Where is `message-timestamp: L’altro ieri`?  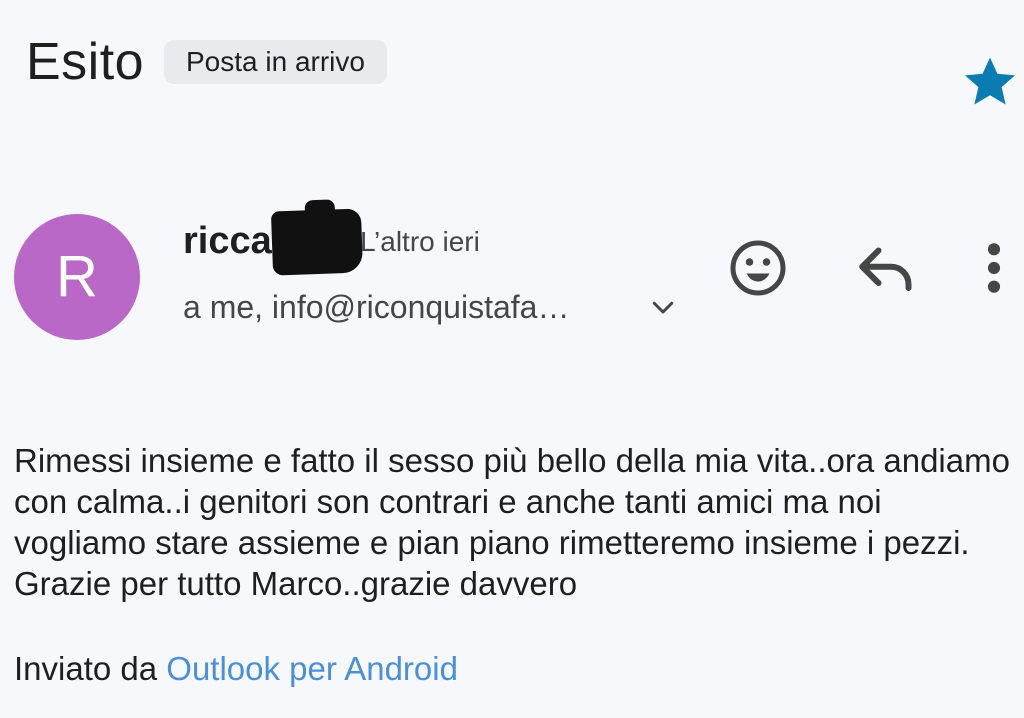 message-timestamp: L’altro ieri is located at coordinates (420, 241).